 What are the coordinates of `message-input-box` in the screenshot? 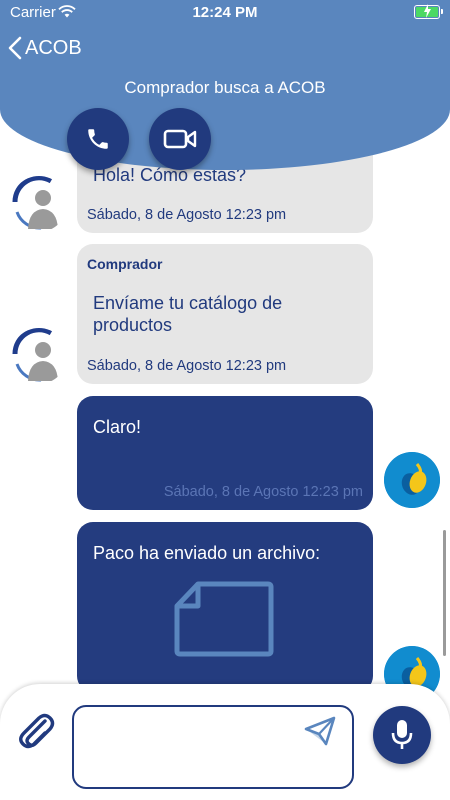 It's located at (213, 747).